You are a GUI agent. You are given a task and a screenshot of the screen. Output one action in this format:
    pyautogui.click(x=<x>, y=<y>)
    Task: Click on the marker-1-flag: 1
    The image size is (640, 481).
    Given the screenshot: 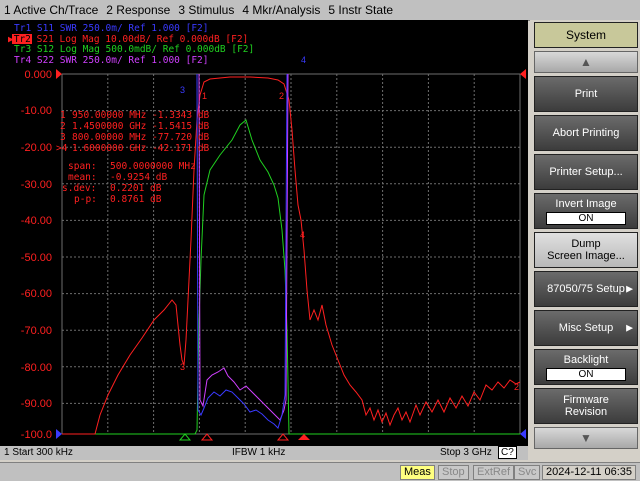 What is the action you would take?
    pyautogui.click(x=204, y=96)
    